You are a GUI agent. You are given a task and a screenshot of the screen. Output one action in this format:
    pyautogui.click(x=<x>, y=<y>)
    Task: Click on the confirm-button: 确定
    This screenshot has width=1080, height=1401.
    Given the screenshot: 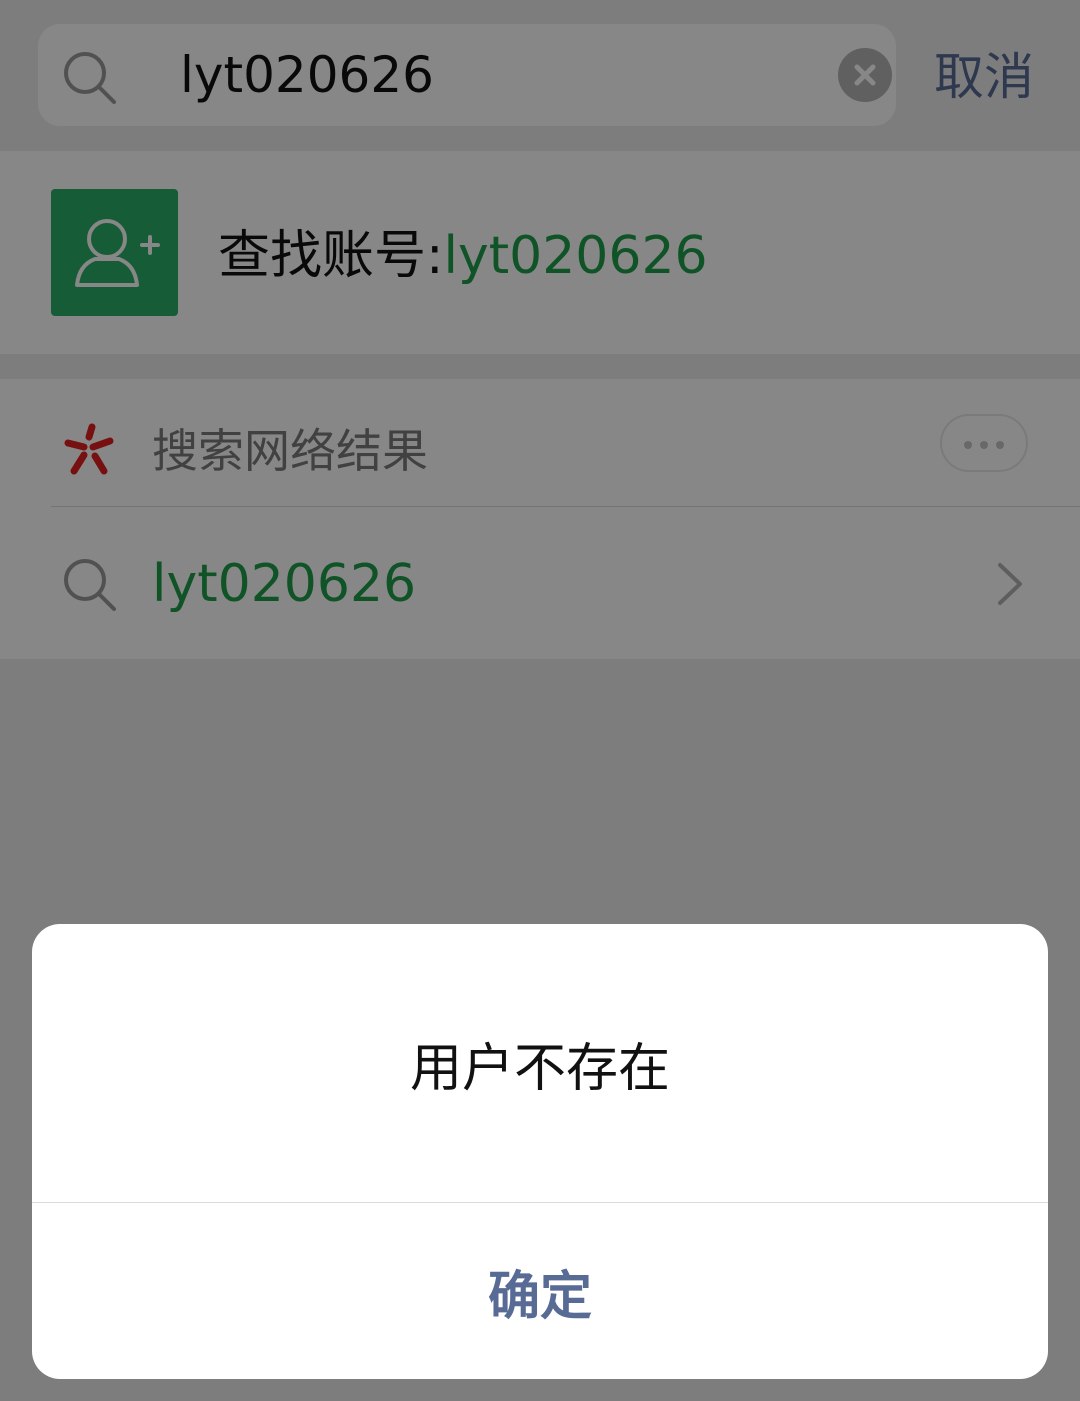 What is the action you would take?
    pyautogui.click(x=540, y=1291)
    